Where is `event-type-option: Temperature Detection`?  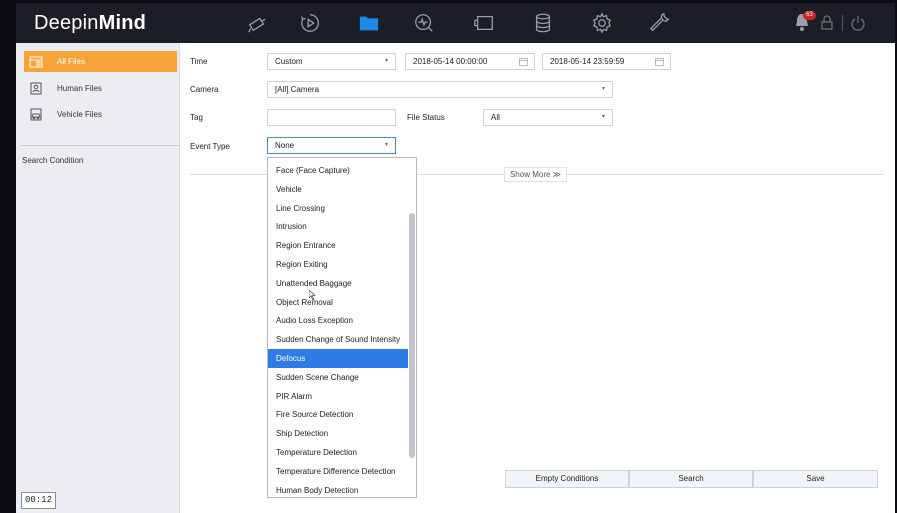
event-type-option: Temperature Detection is located at coordinates (338, 452).